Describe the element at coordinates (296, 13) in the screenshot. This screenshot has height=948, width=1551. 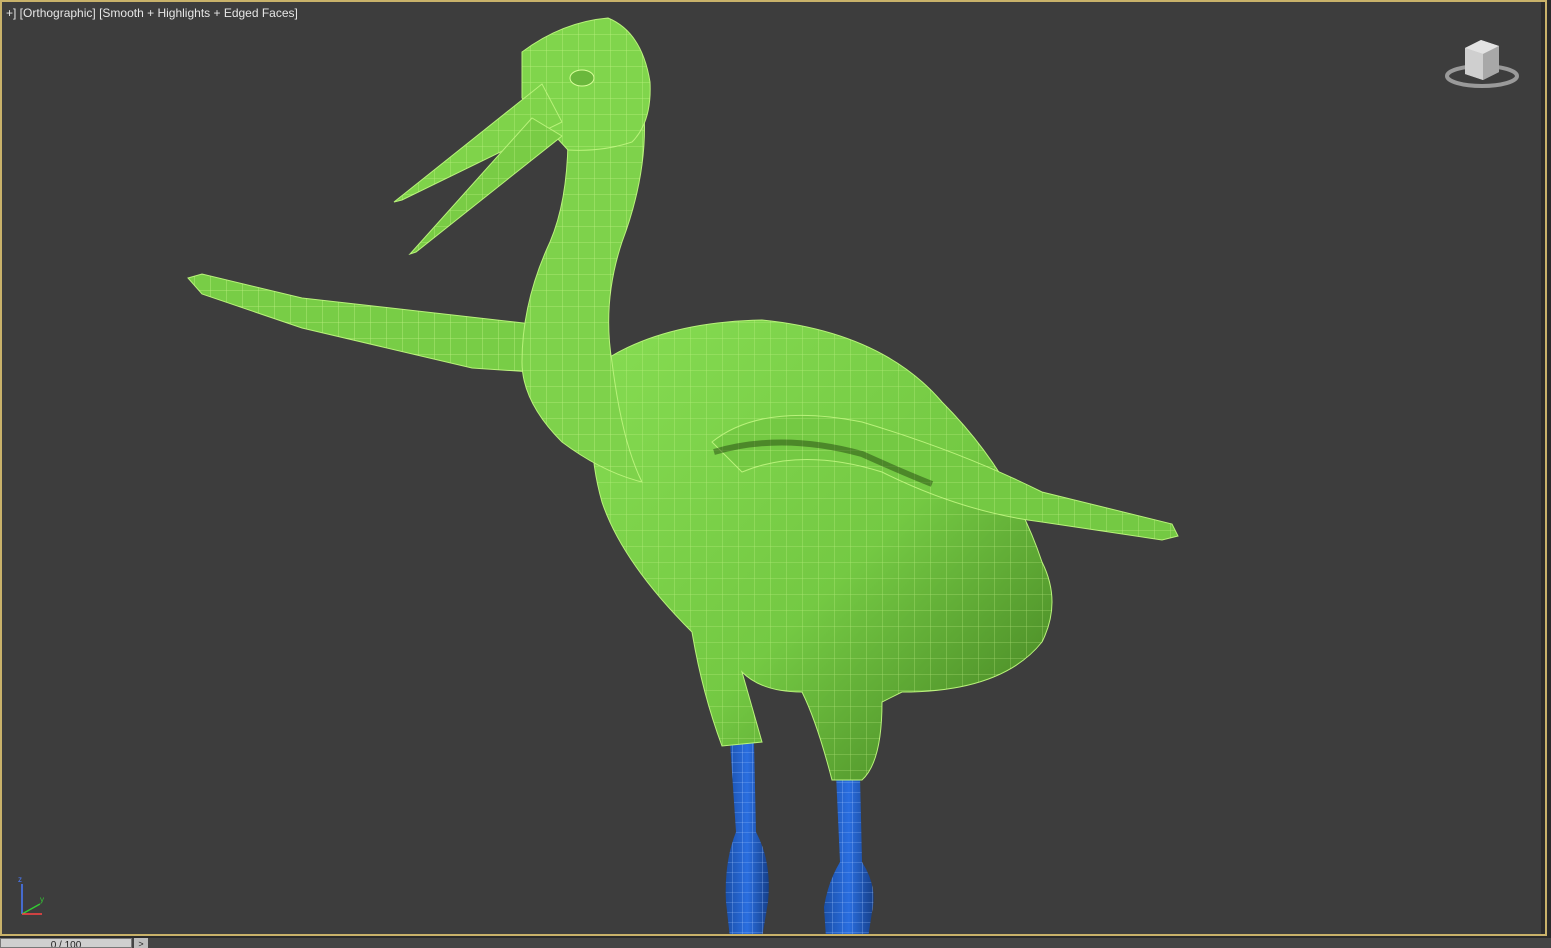
I see `label-close-bracket: ]` at that location.